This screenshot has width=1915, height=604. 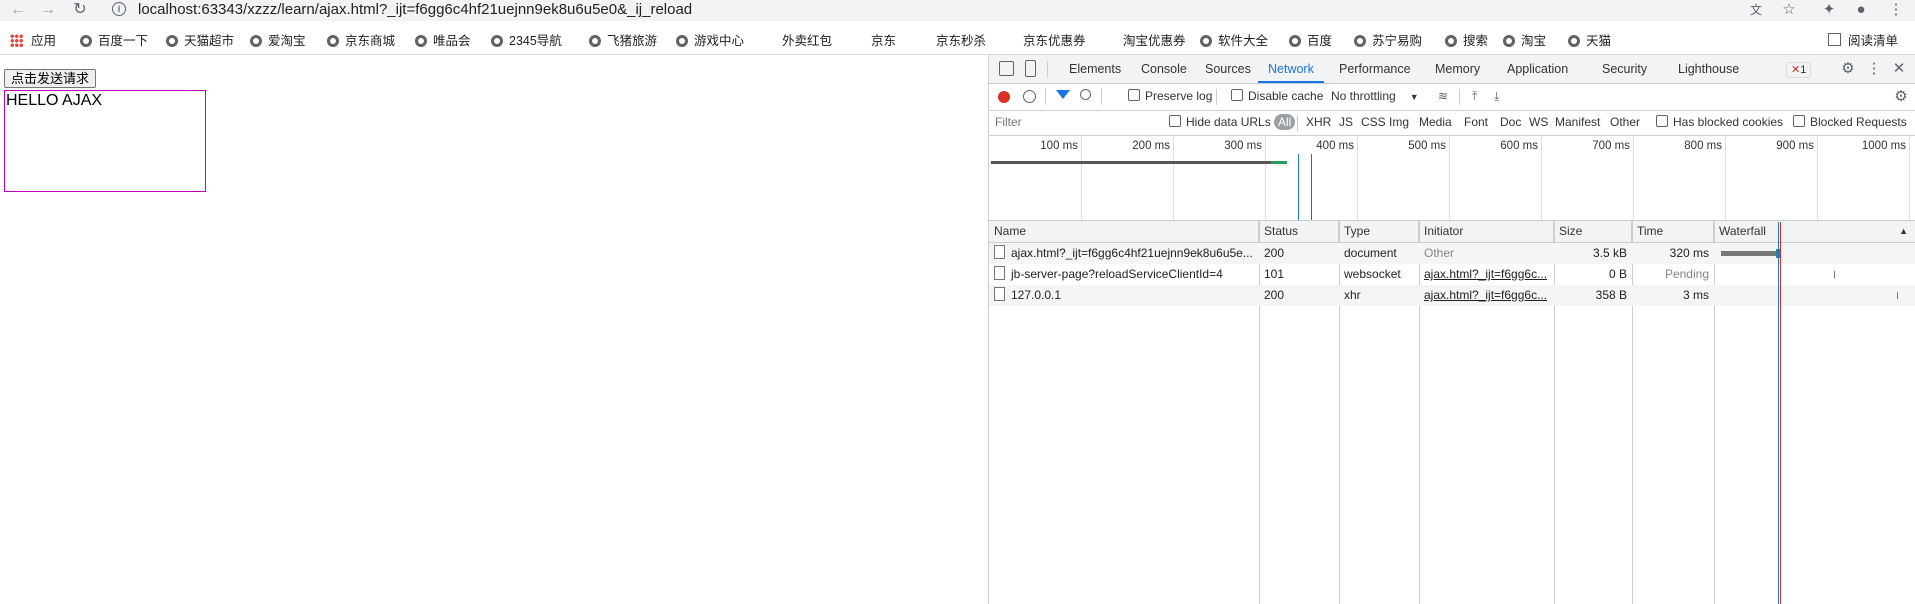 What do you see at coordinates (443, 41) in the screenshot?
I see `bookmark-item: 唯品会` at bounding box center [443, 41].